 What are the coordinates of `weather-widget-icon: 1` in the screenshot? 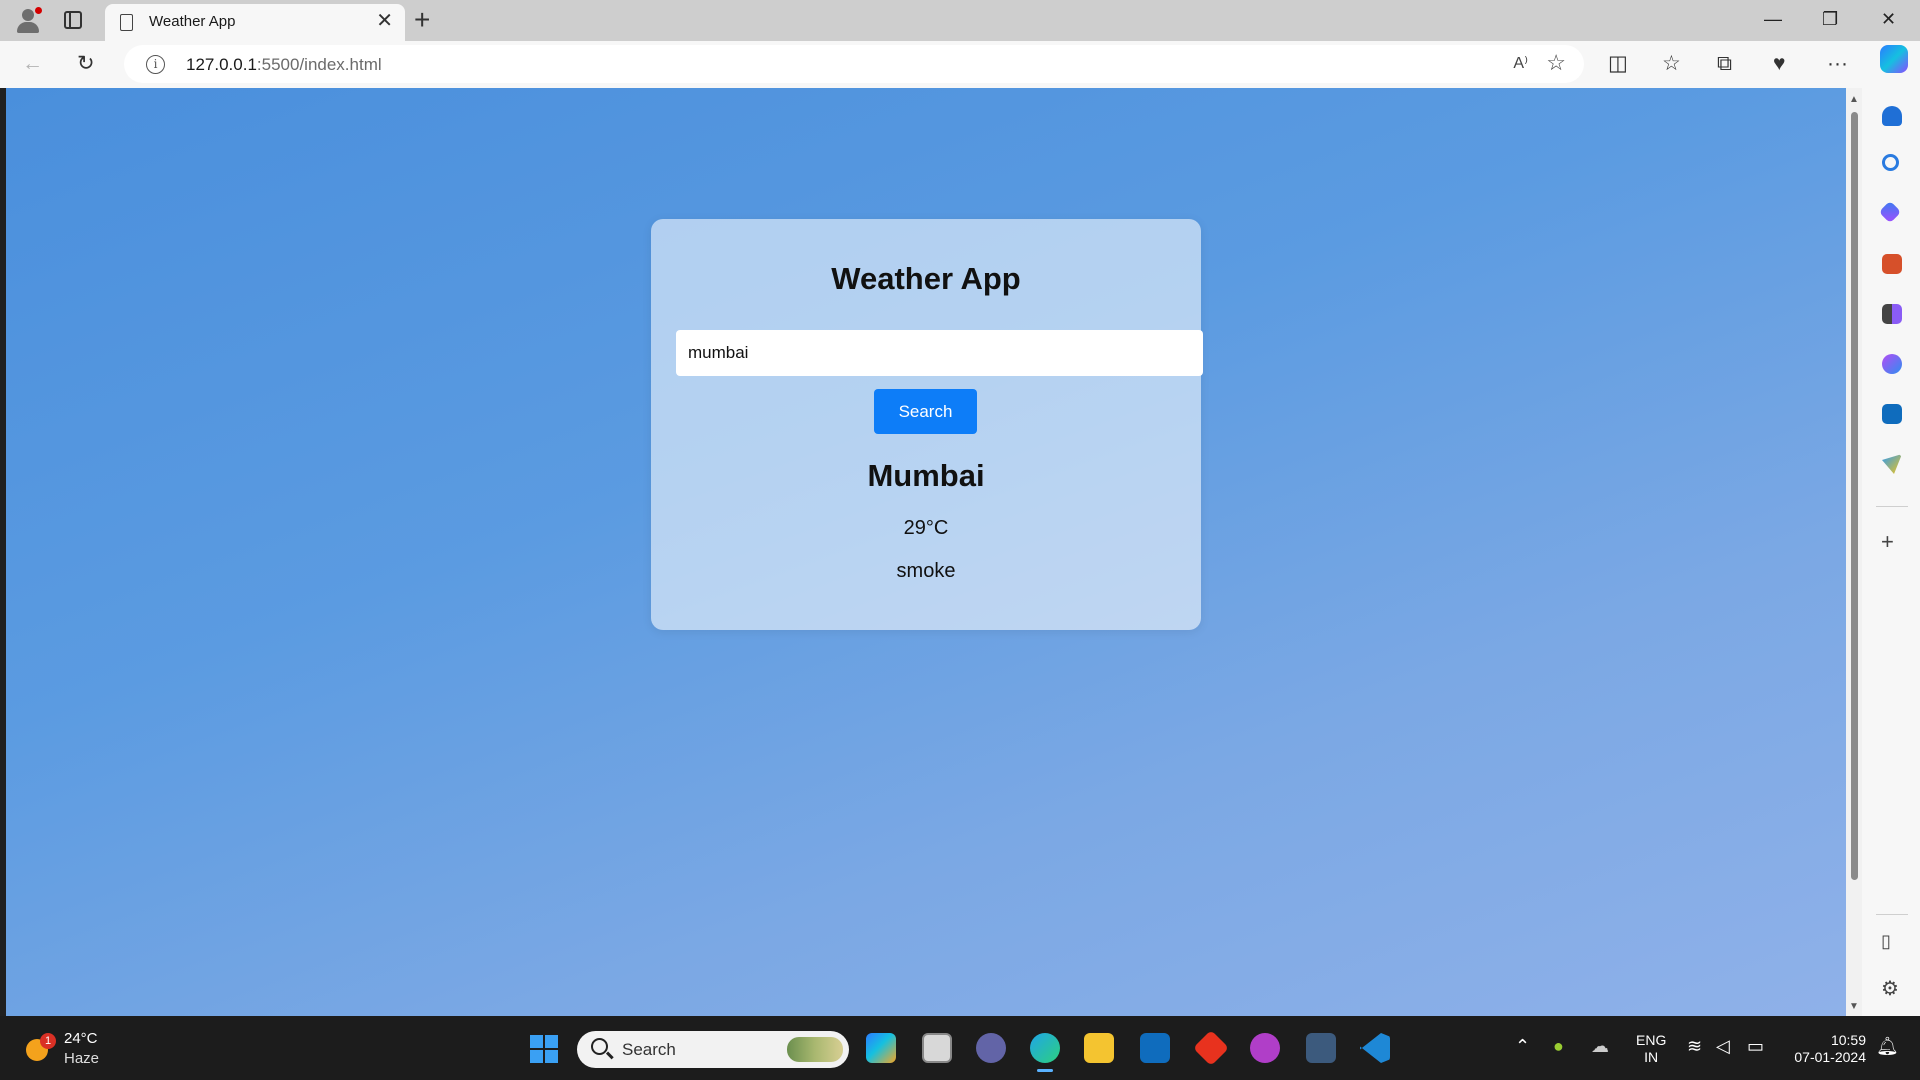 It's located at (41, 1047).